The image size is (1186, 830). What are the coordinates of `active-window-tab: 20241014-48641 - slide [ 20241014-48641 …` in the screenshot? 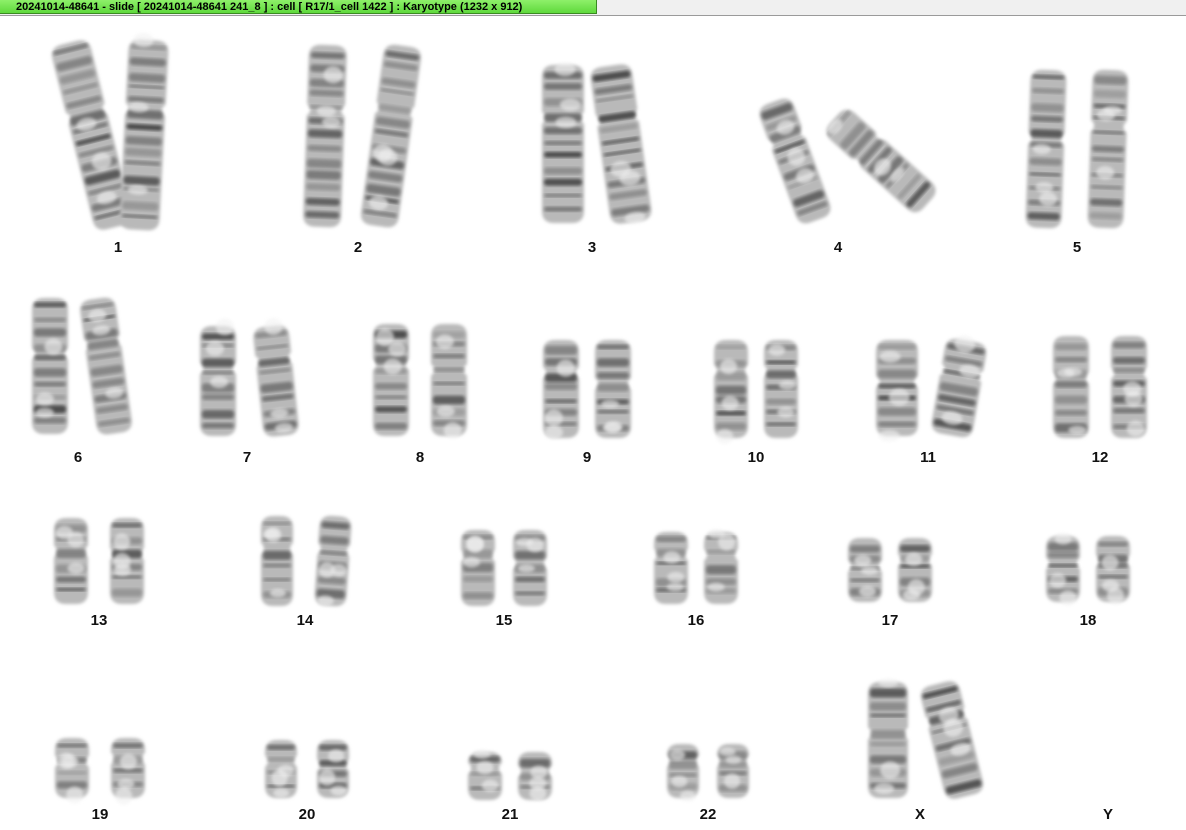 It's located at (298, 7).